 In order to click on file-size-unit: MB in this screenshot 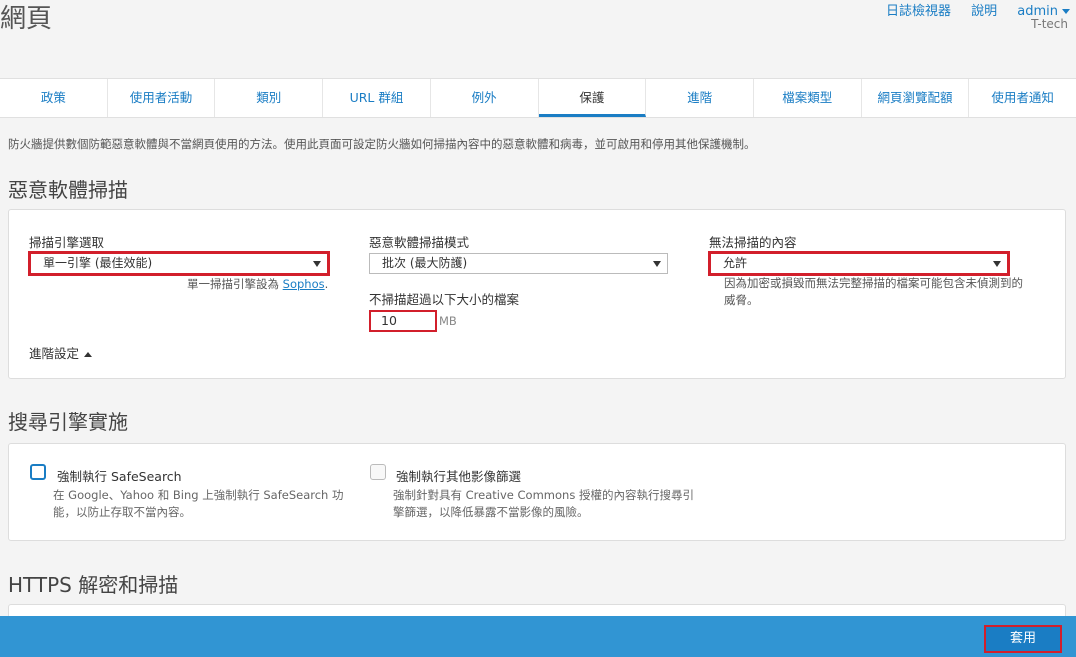, I will do `click(448, 321)`.